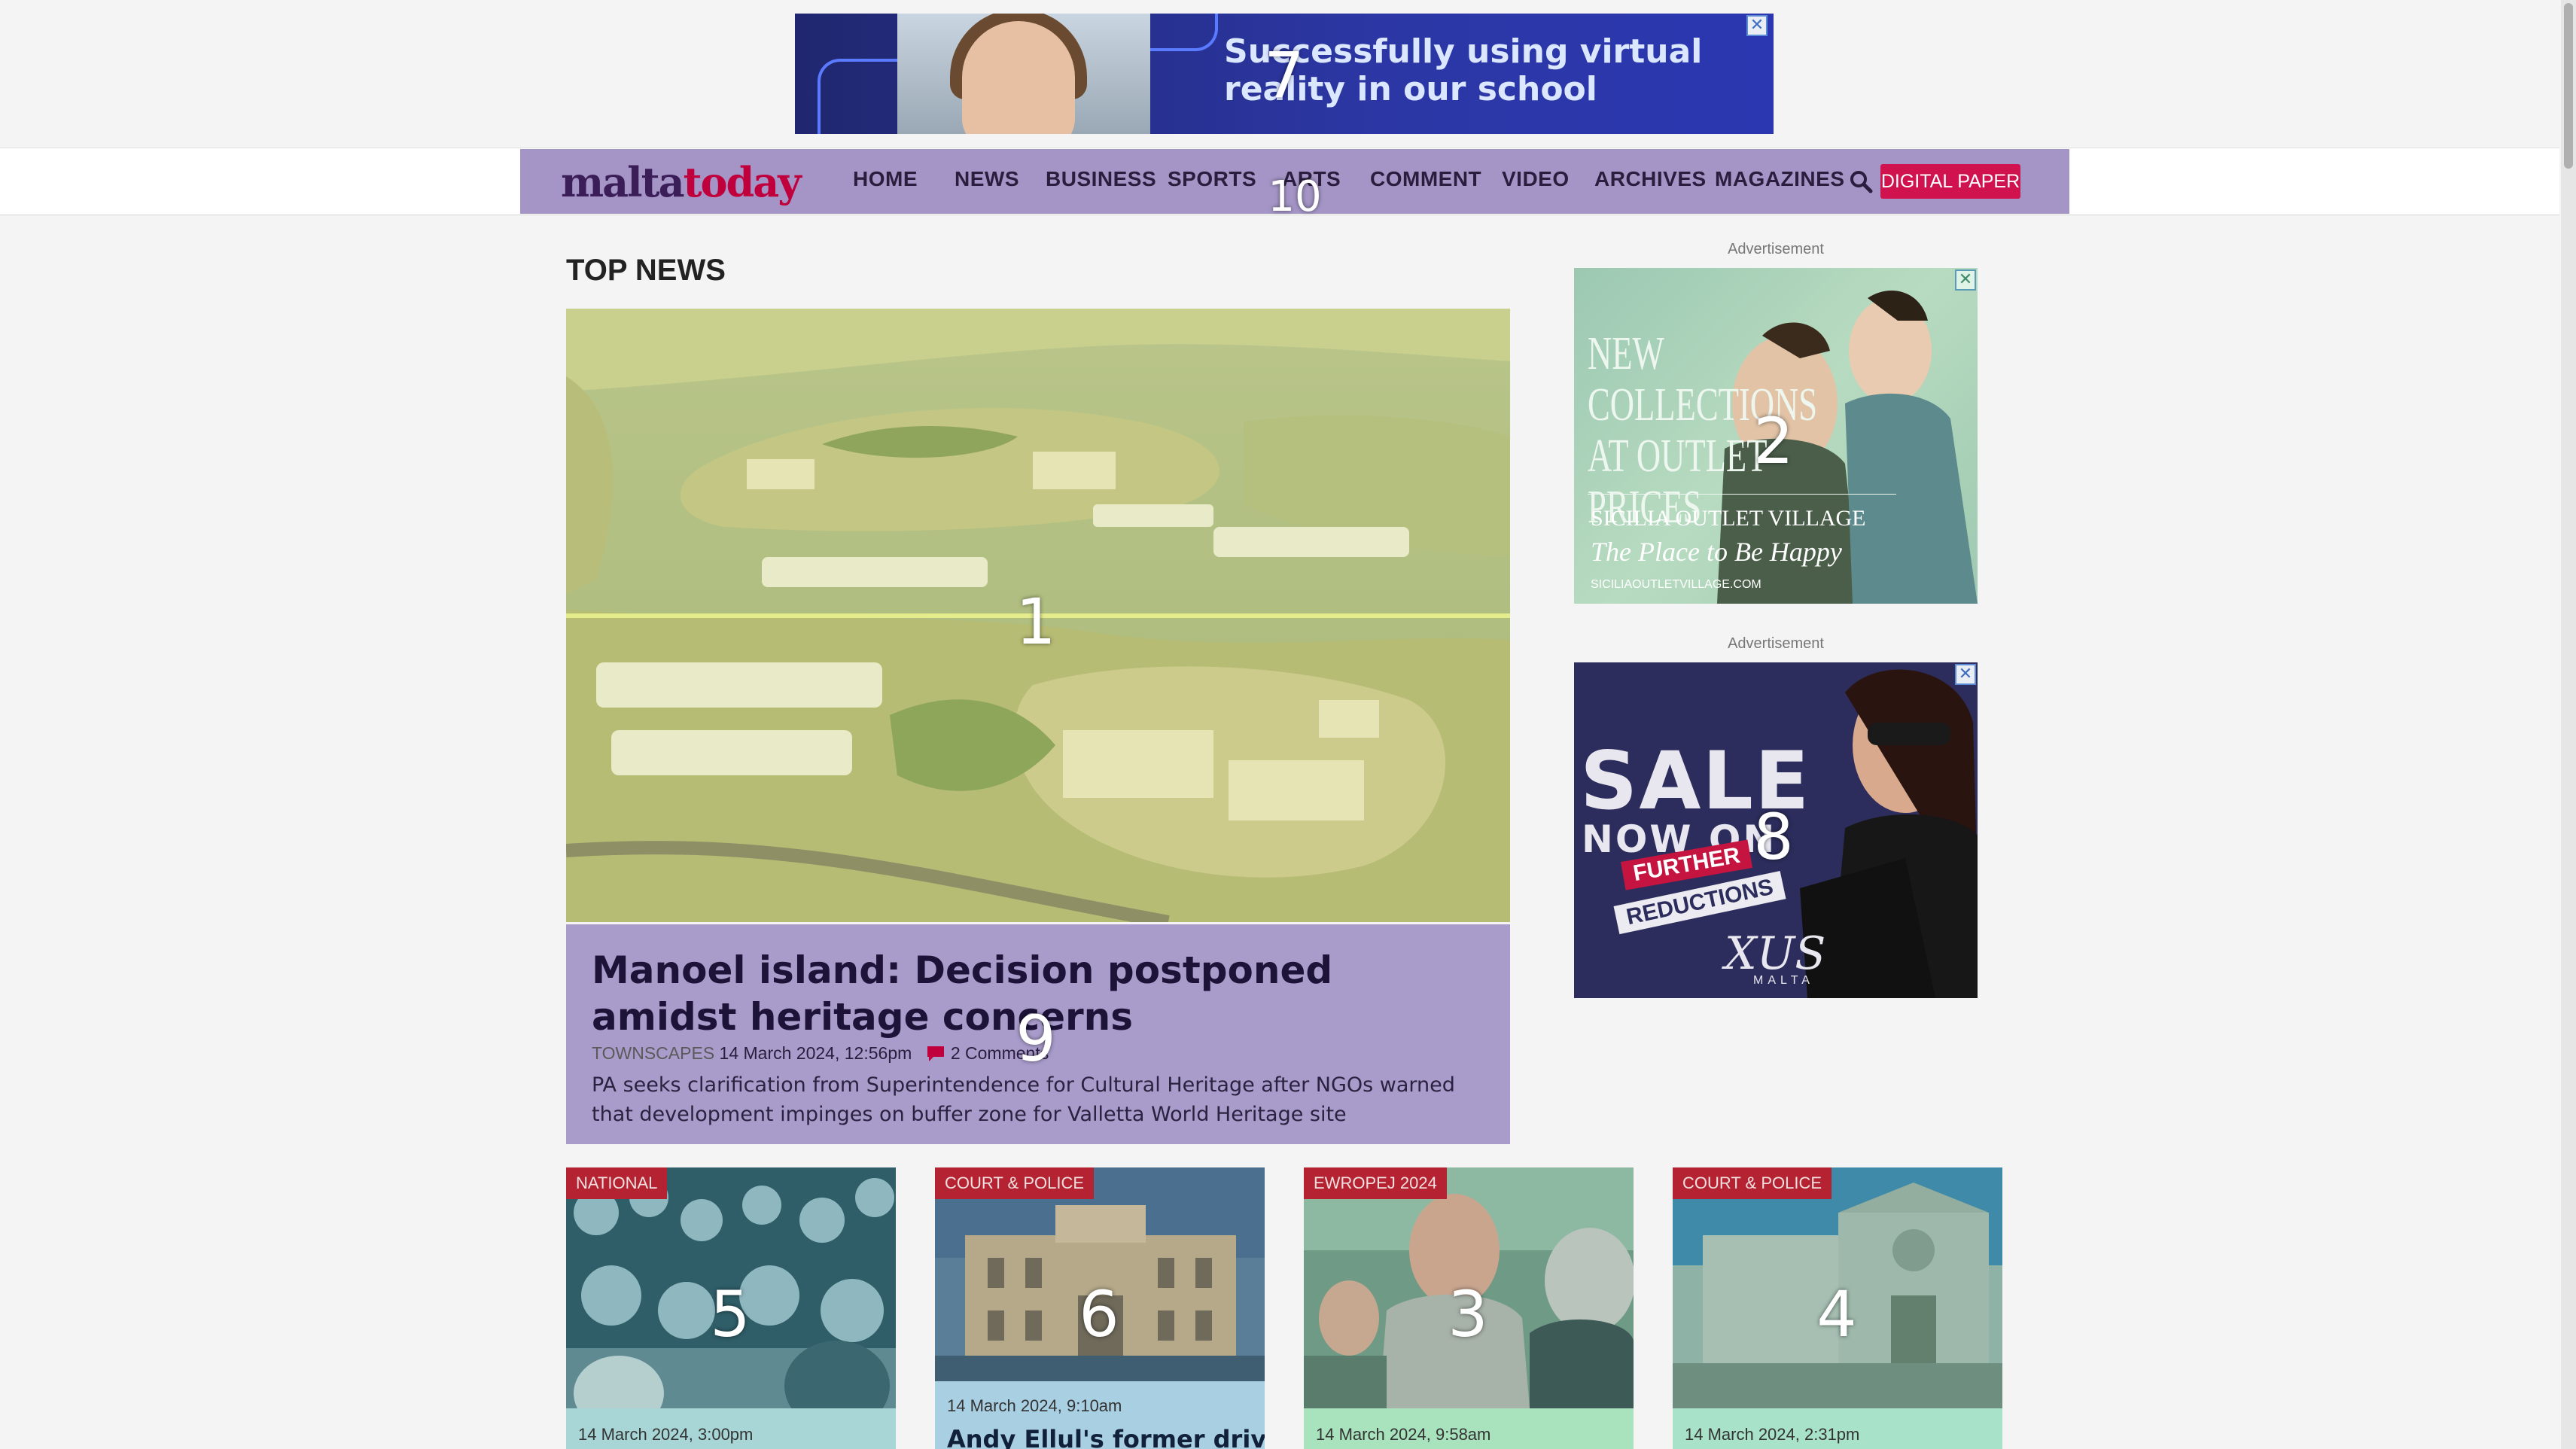 The height and width of the screenshot is (1449, 2576). I want to click on ad-headline: NEW, so click(1626, 353).